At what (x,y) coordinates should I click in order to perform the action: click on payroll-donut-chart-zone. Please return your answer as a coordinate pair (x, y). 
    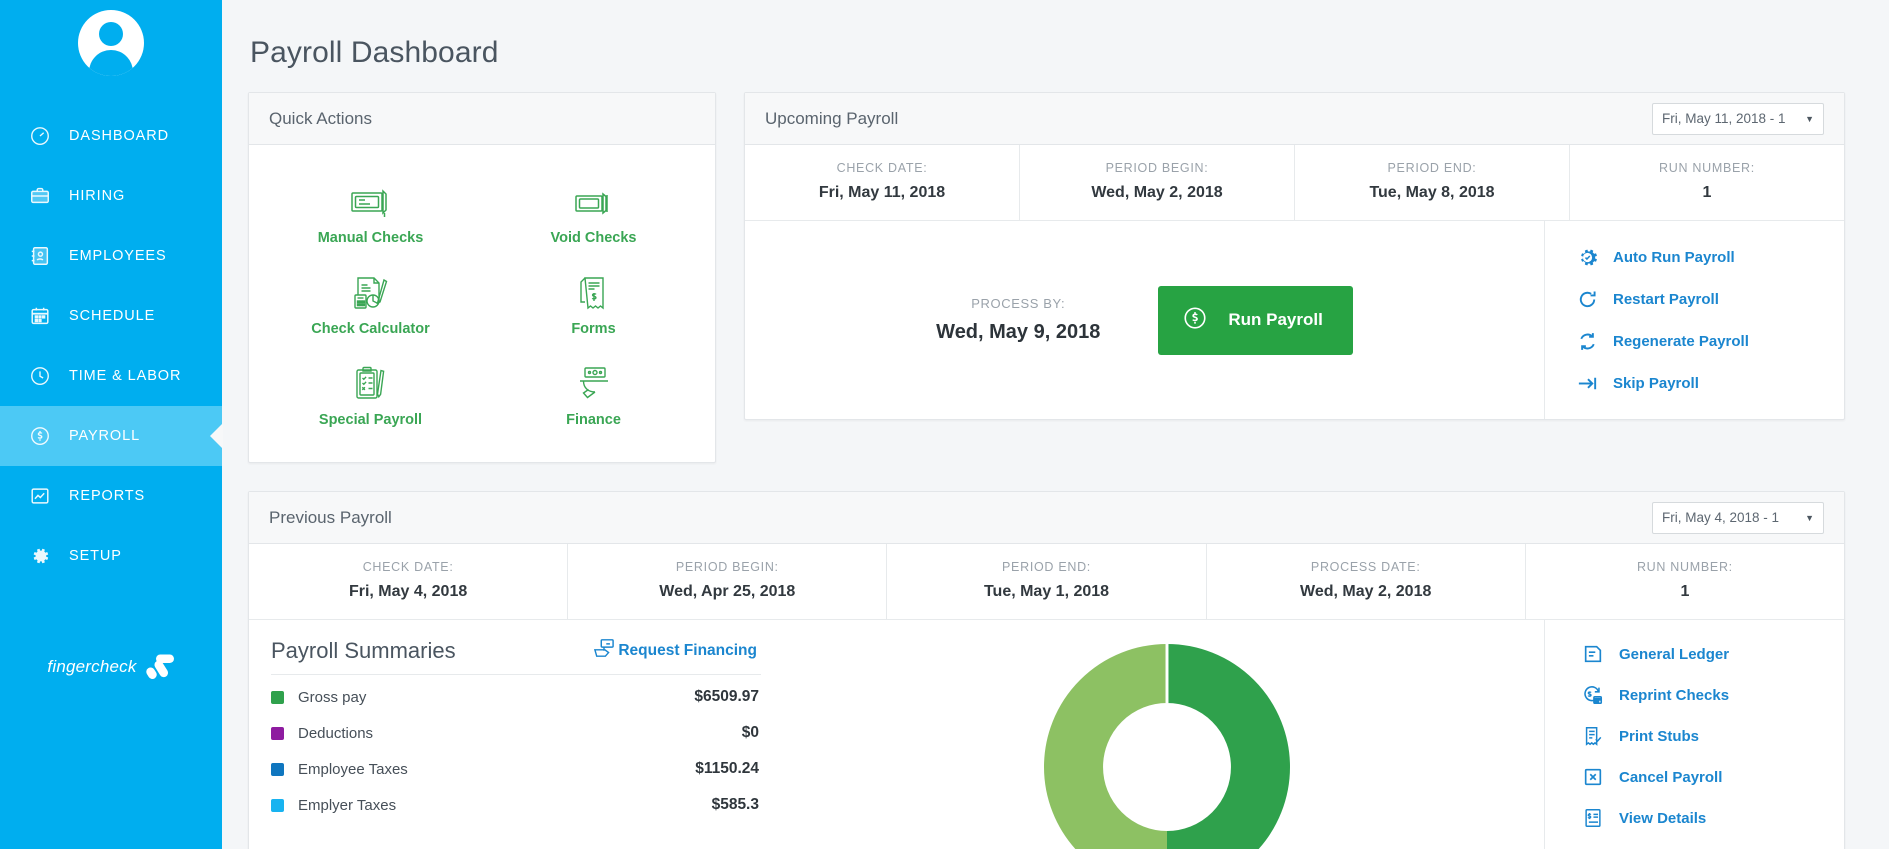
    Looking at the image, I should click on (1166, 734).